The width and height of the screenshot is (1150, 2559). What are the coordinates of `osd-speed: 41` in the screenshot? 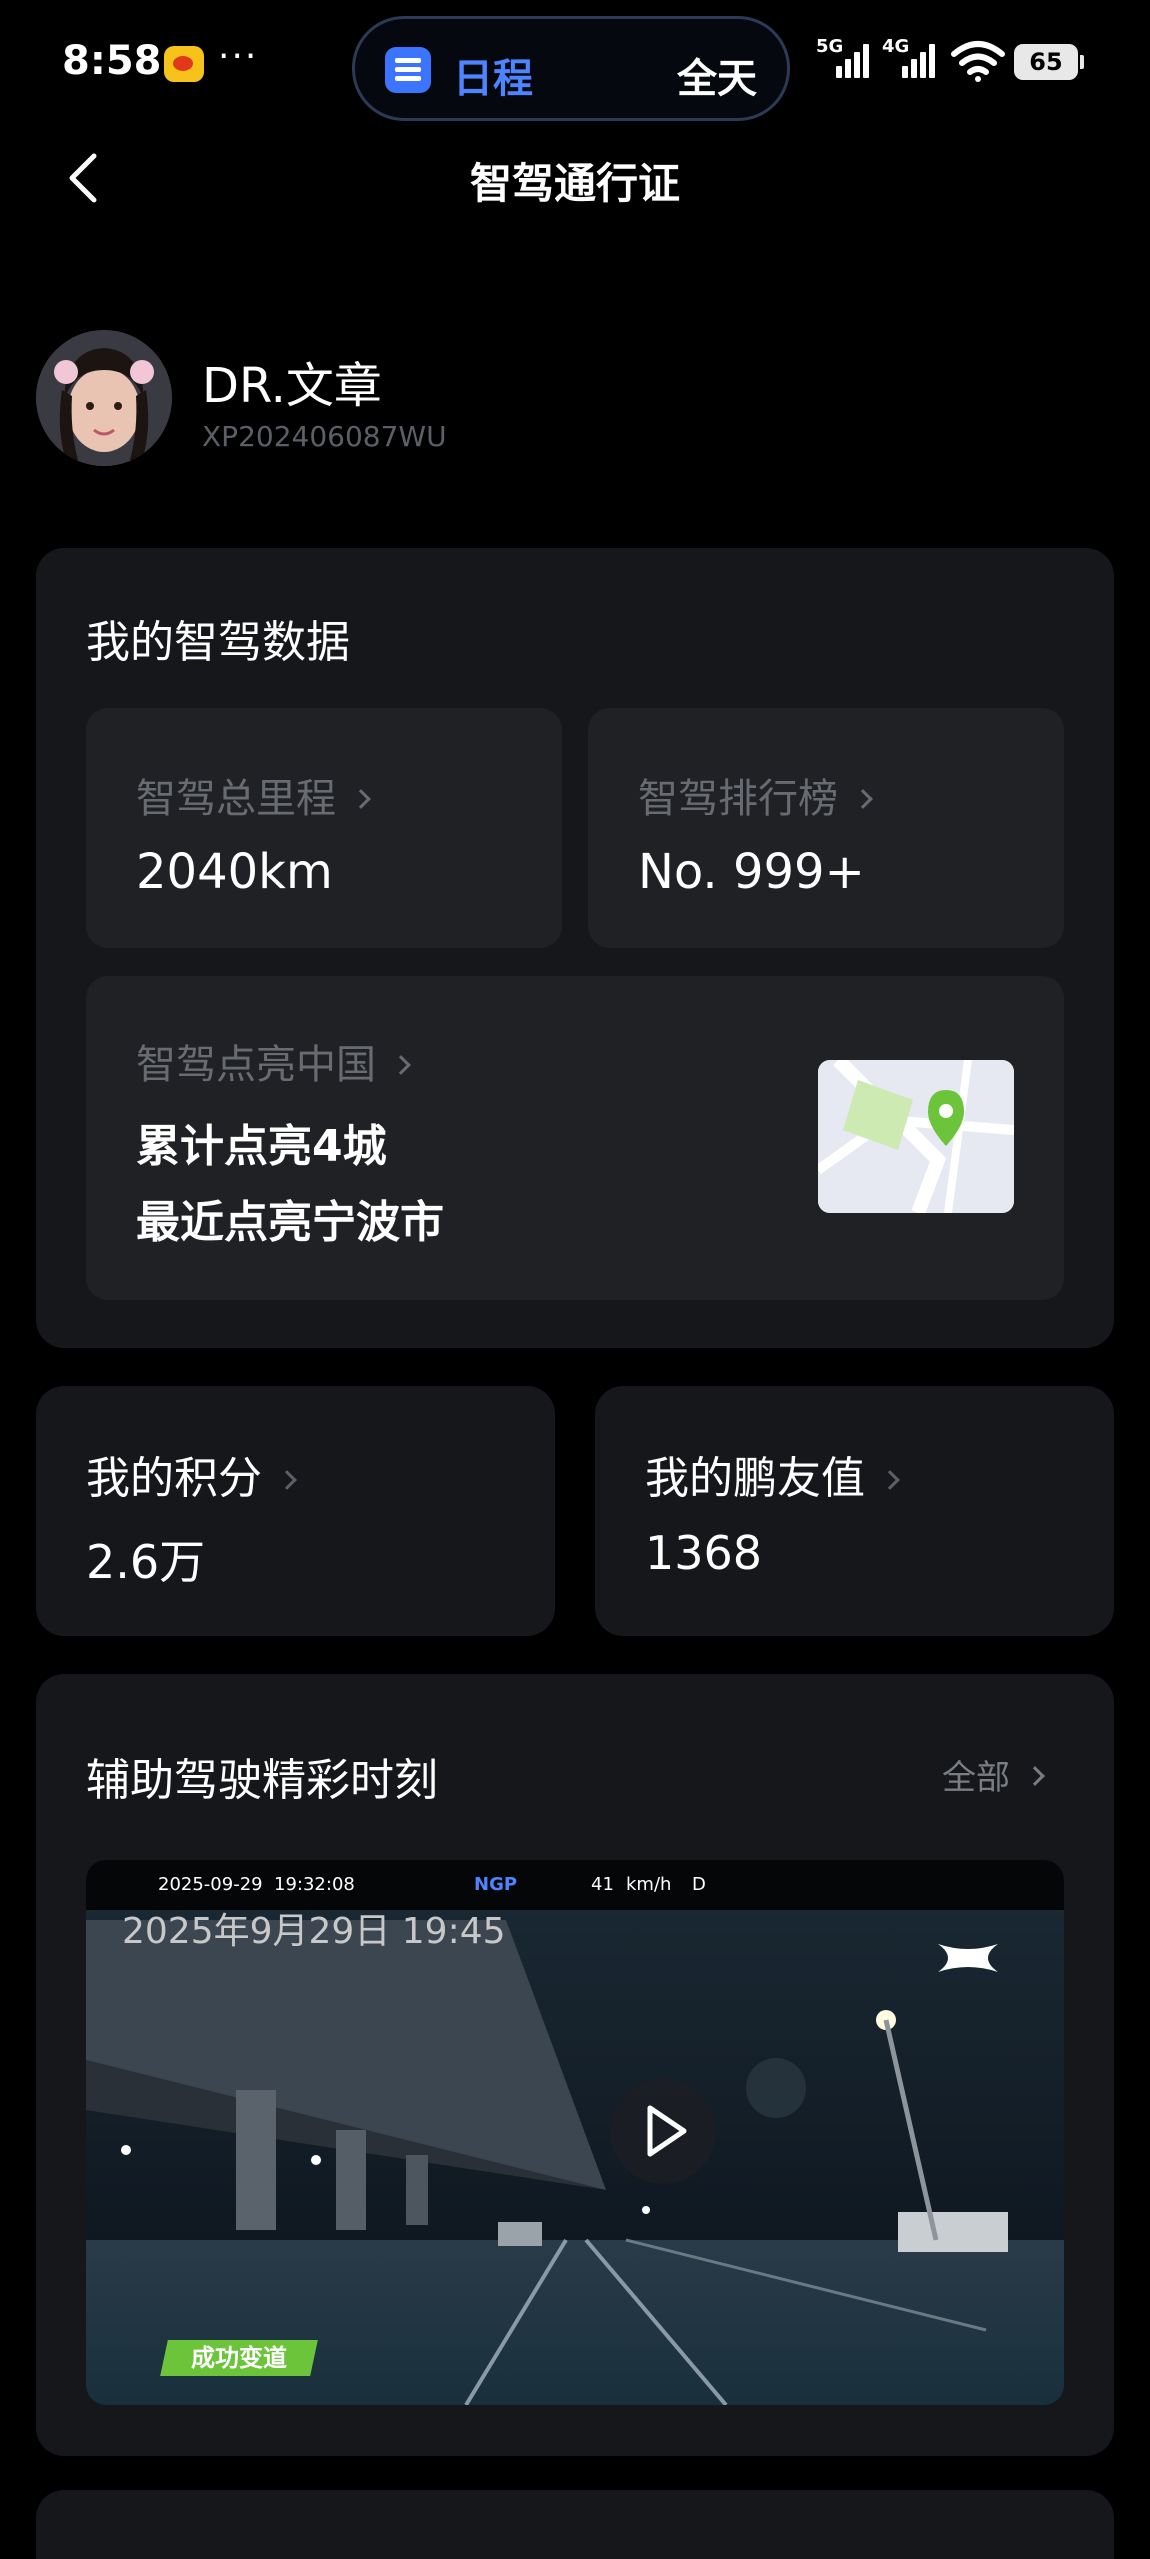 It's located at (602, 1884).